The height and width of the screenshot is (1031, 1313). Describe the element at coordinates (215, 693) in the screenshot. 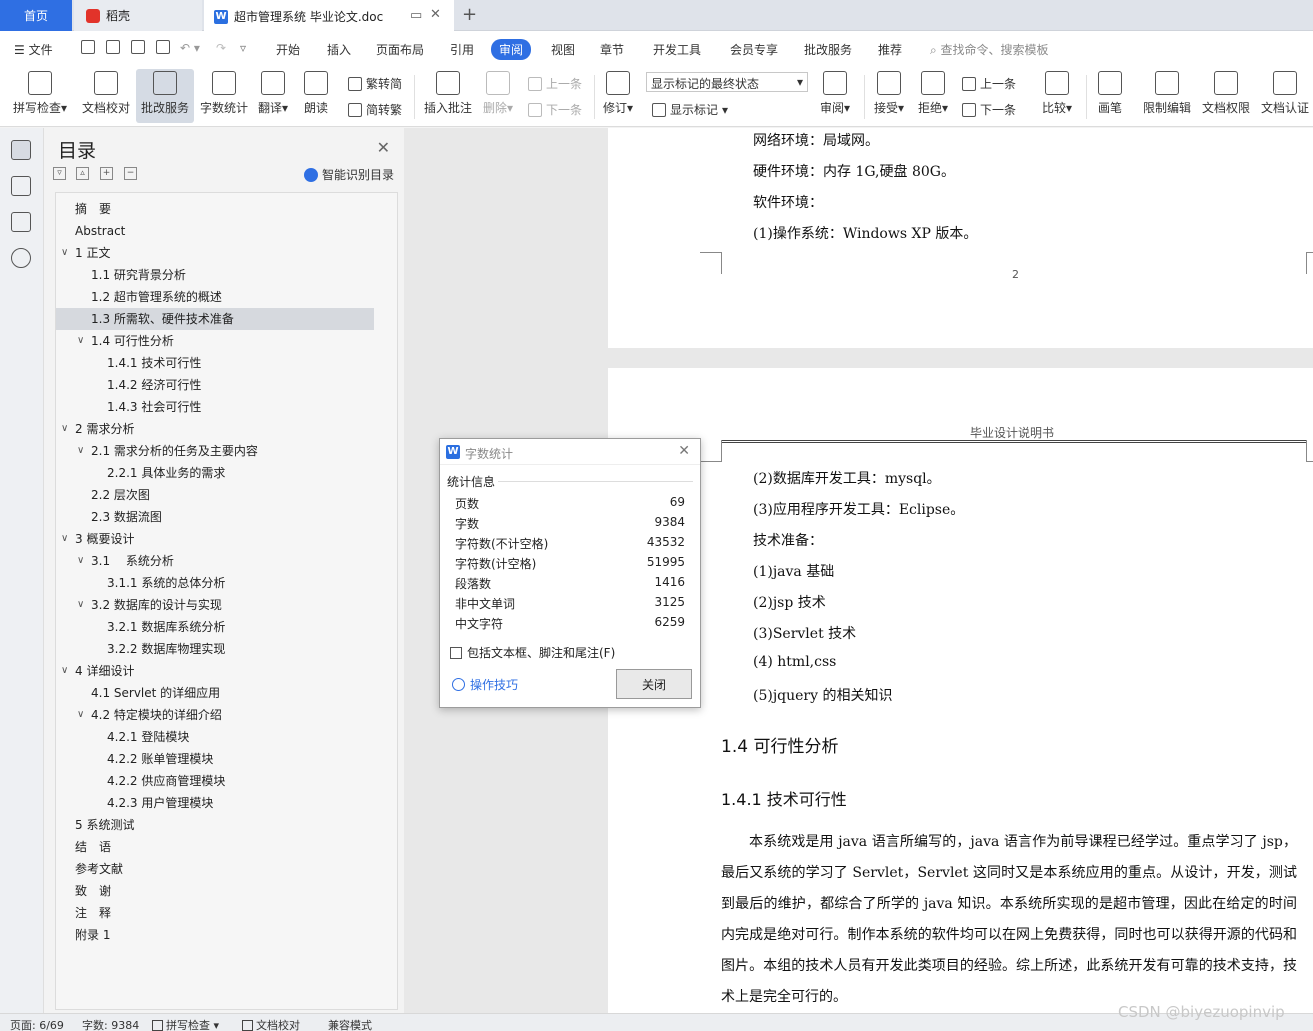

I see `toc-item: 4.1 Servlet 的详细应用` at that location.